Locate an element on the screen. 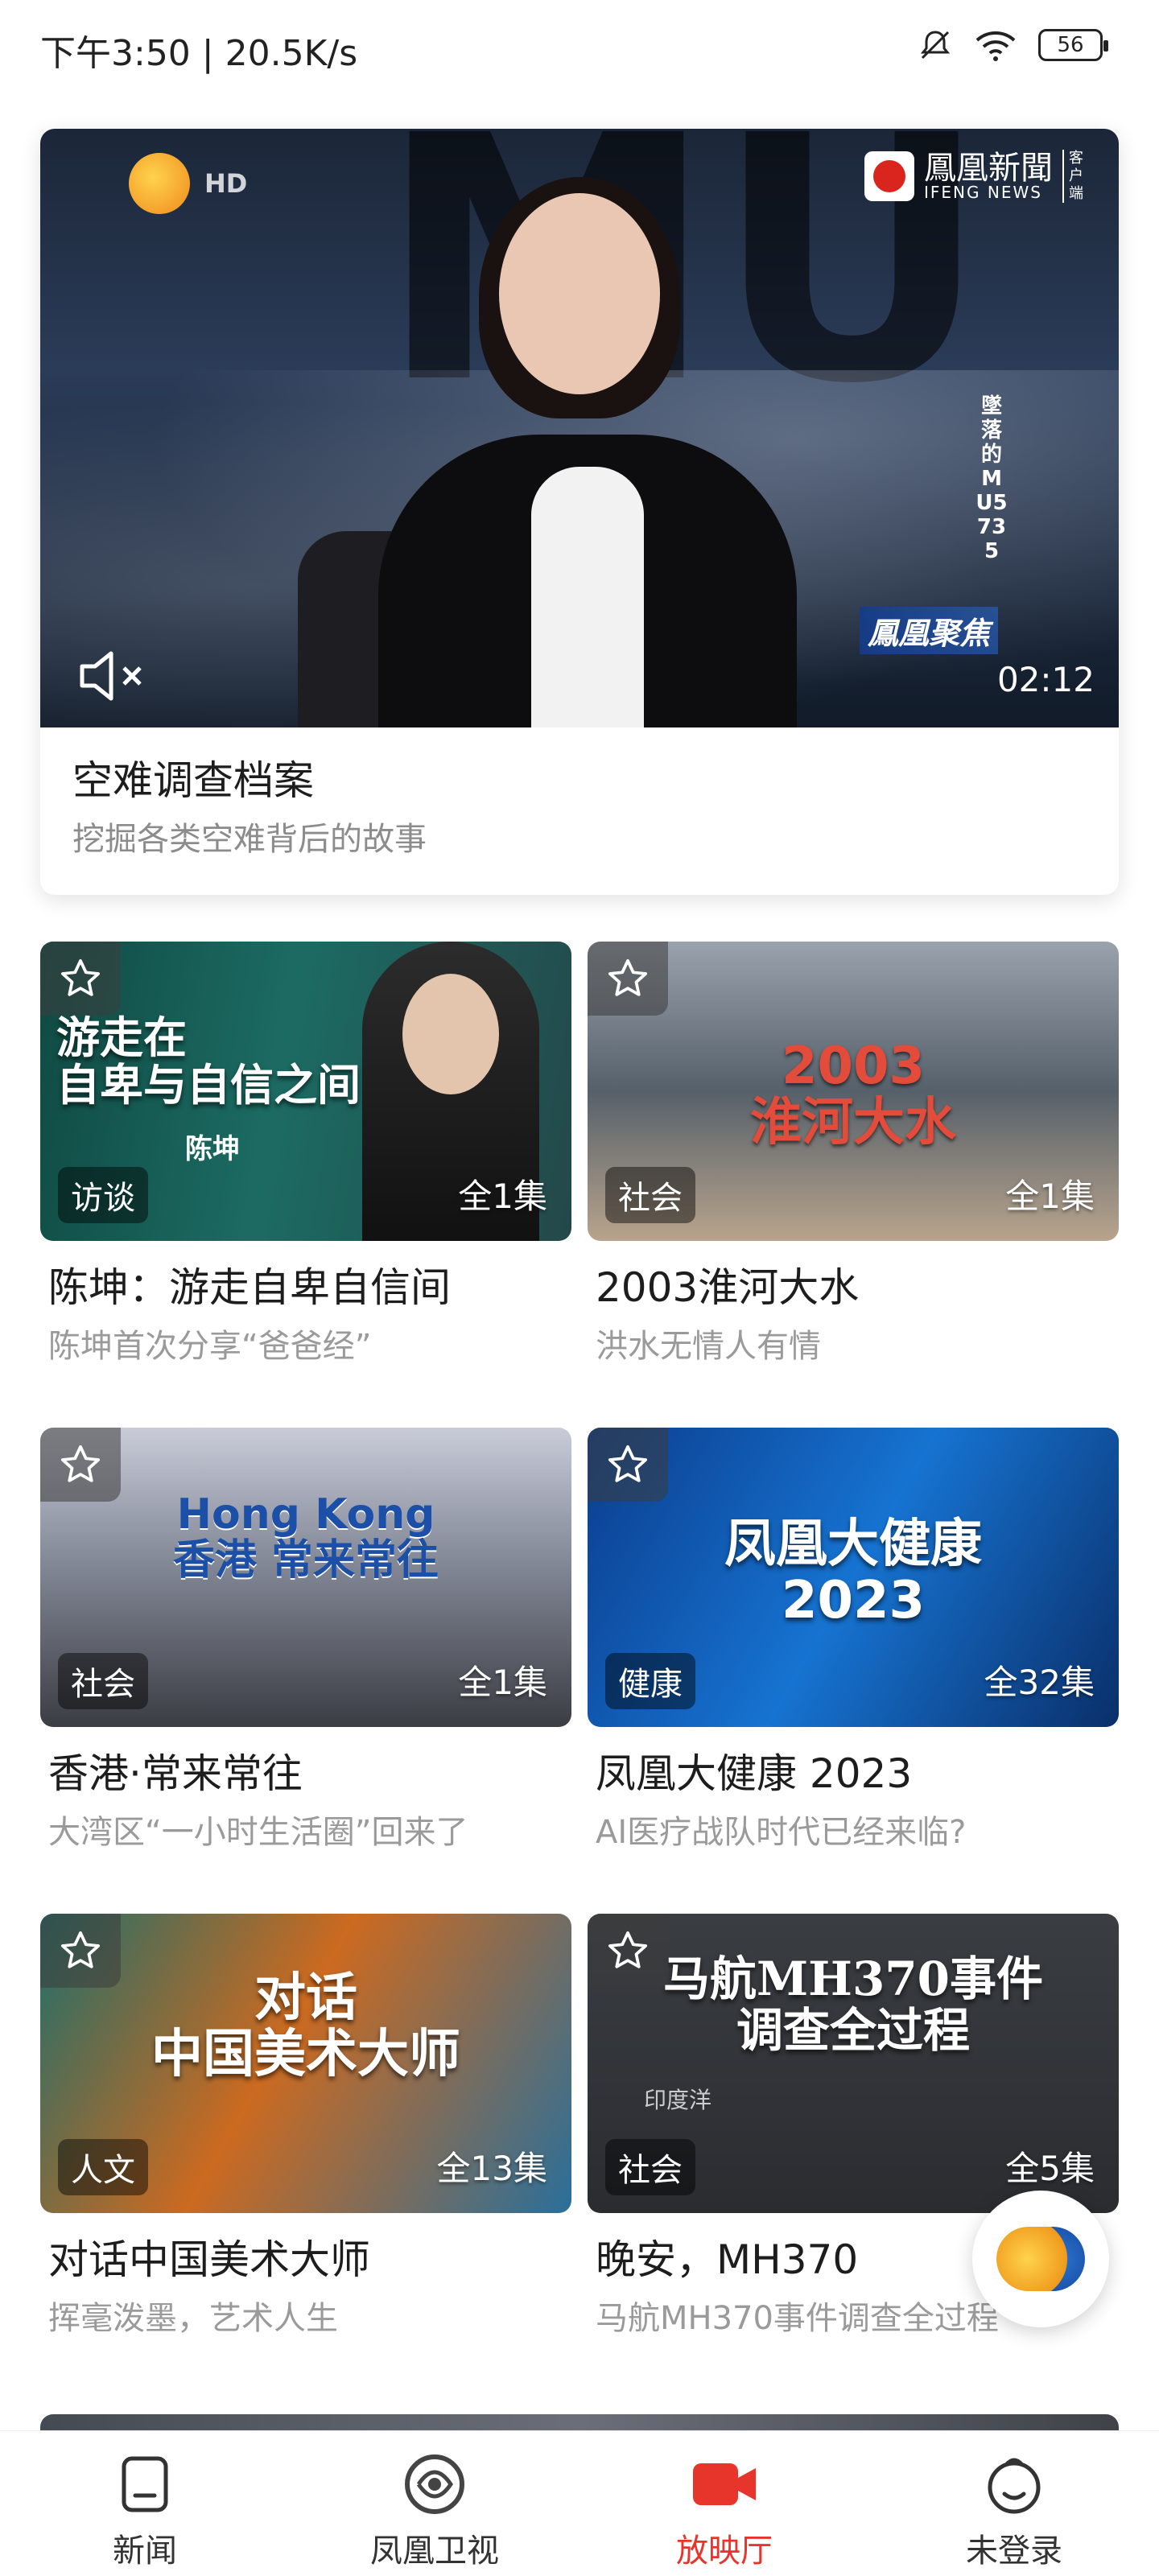 The height and width of the screenshot is (2576, 1159). program-subtitle: 大湾区“一小时生活圈”回来了 is located at coordinates (258, 1832).